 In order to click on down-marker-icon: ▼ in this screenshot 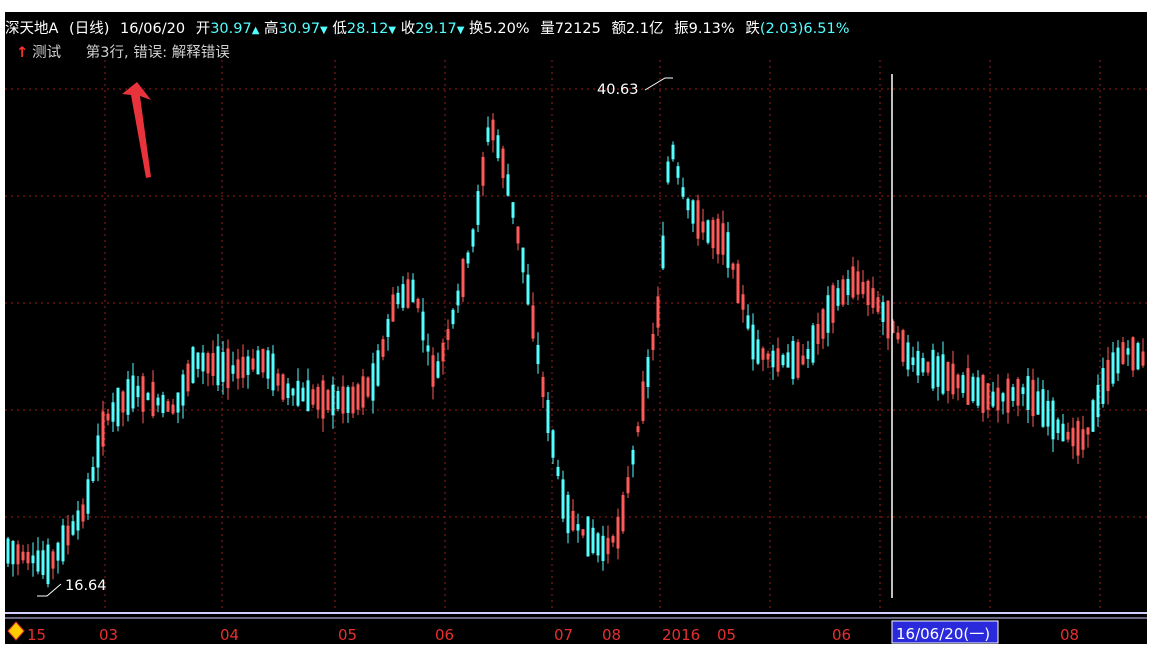, I will do `click(460, 30)`.